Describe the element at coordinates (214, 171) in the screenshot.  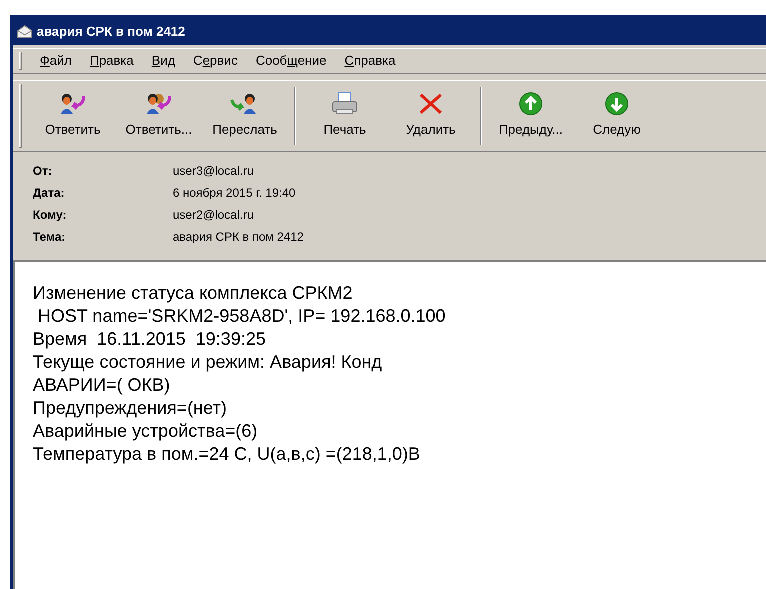
I see `field-value: user3@local.ru` at that location.